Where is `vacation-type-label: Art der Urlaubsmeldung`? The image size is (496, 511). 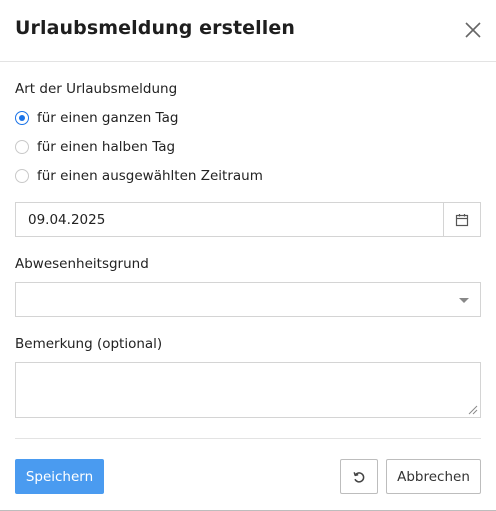
vacation-type-label: Art der Urlaubsmeldung is located at coordinates (96, 89).